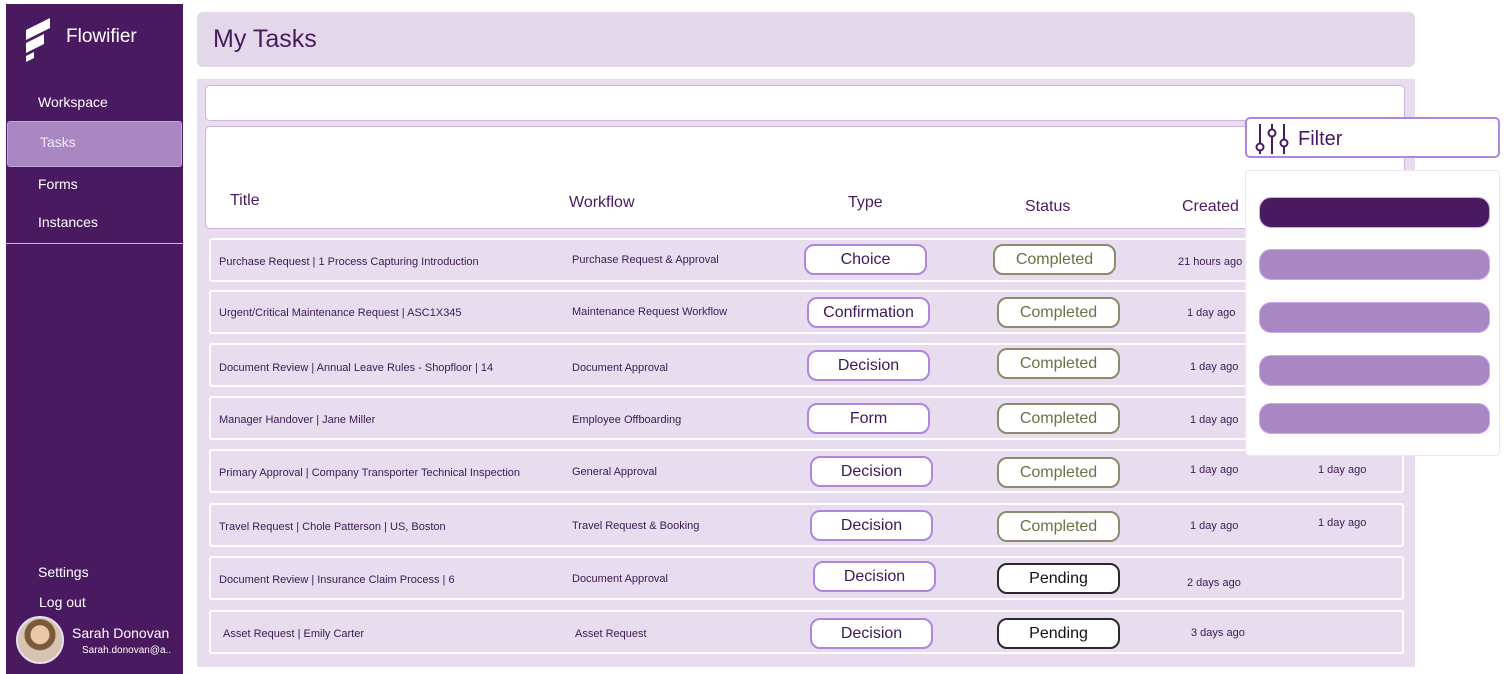 This screenshot has height=674, width=1508. I want to click on task-type-badge: Confirmation, so click(868, 312).